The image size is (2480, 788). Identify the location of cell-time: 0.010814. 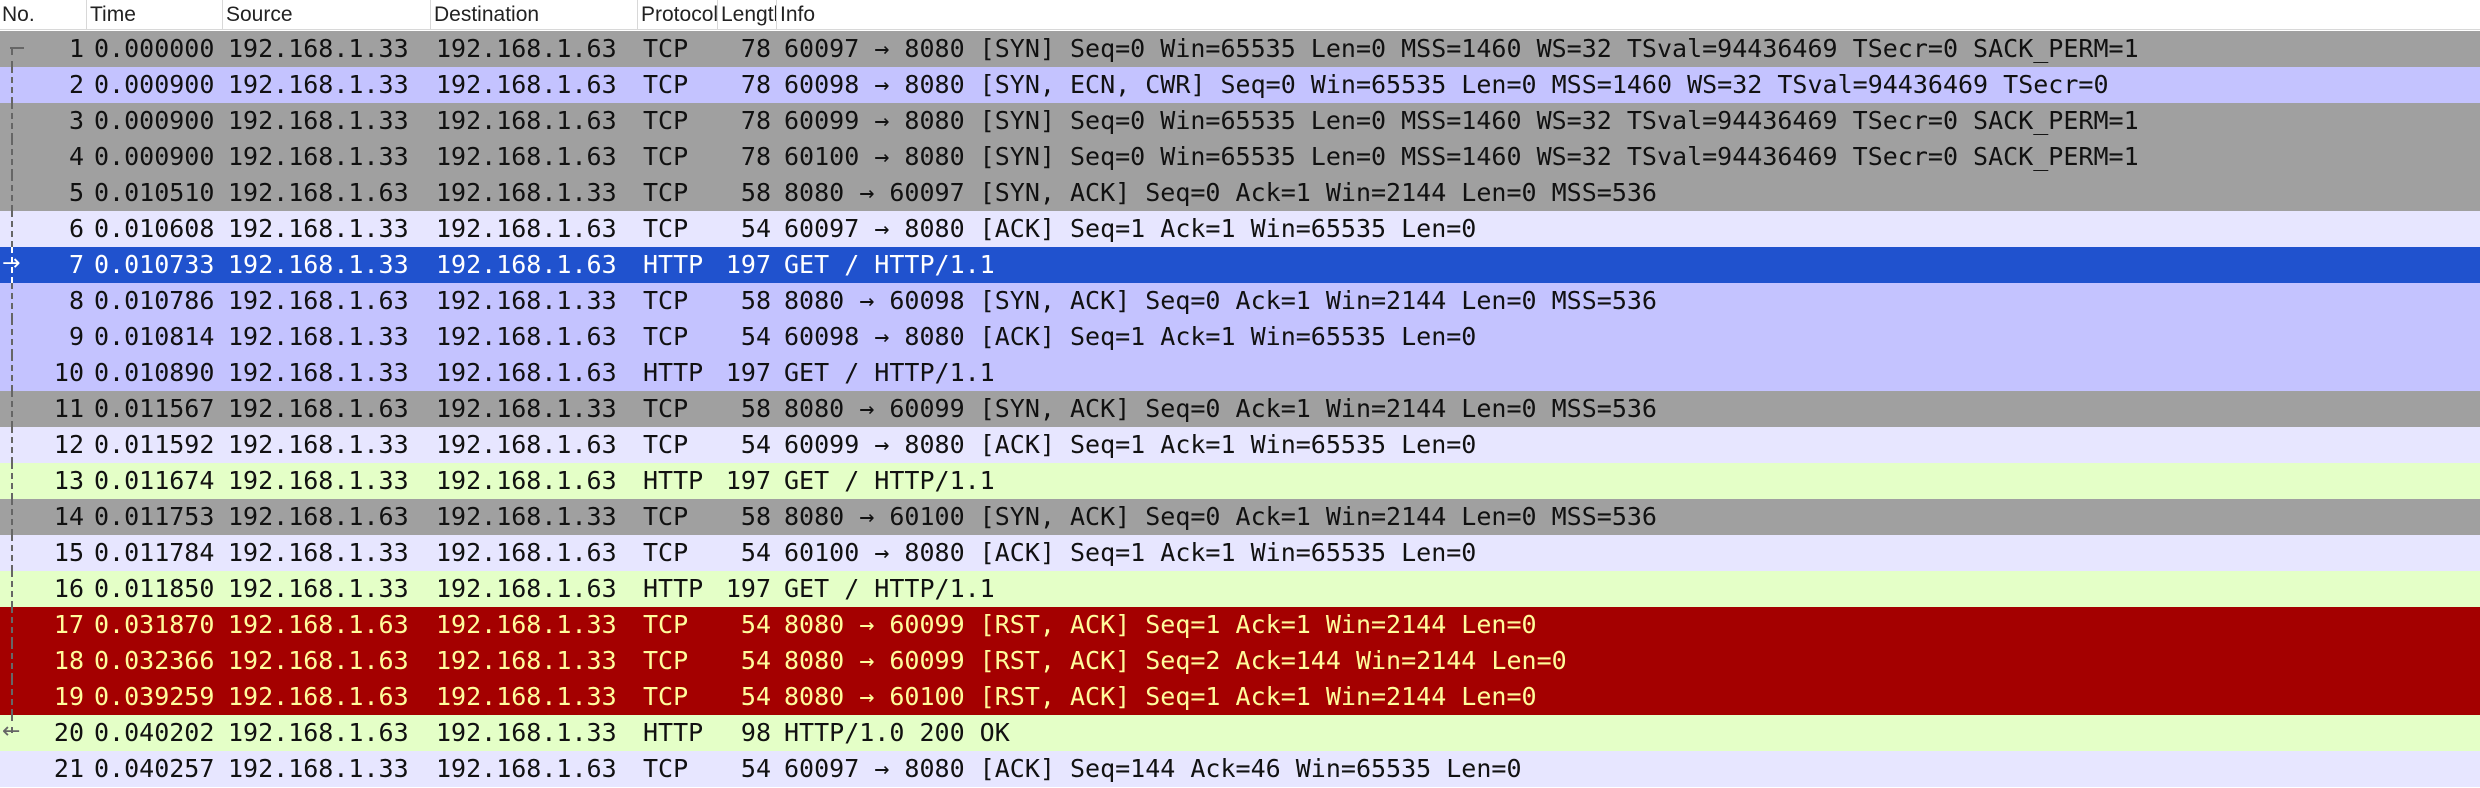
(154, 336).